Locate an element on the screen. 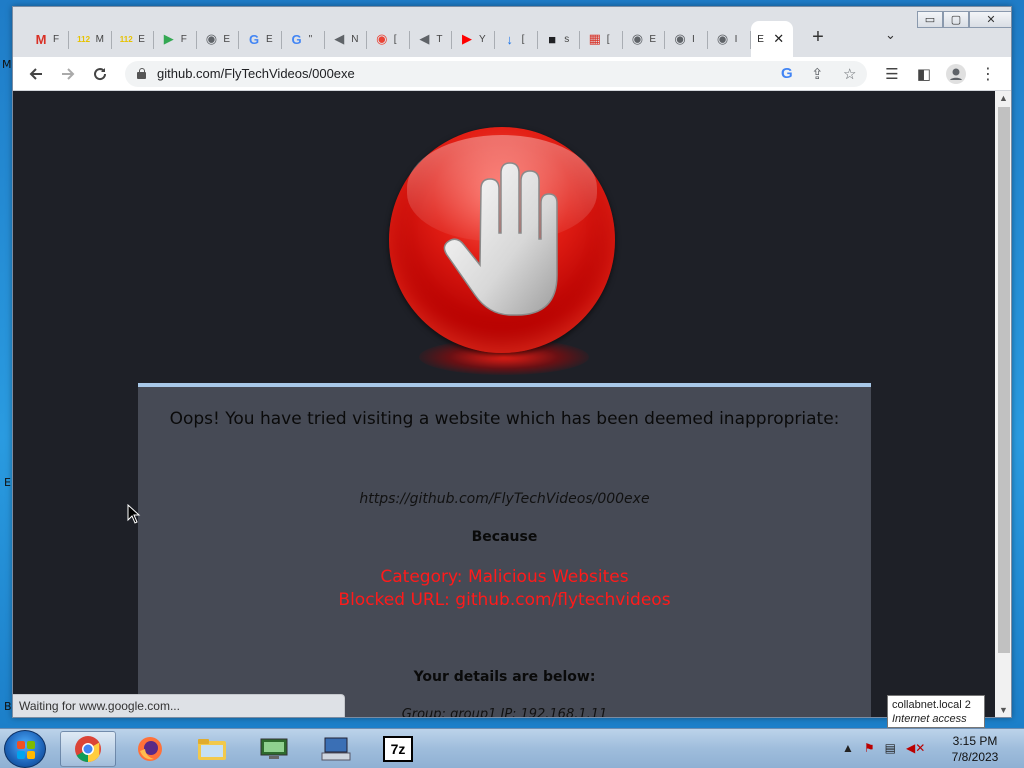  reload-button is located at coordinates (100, 74).